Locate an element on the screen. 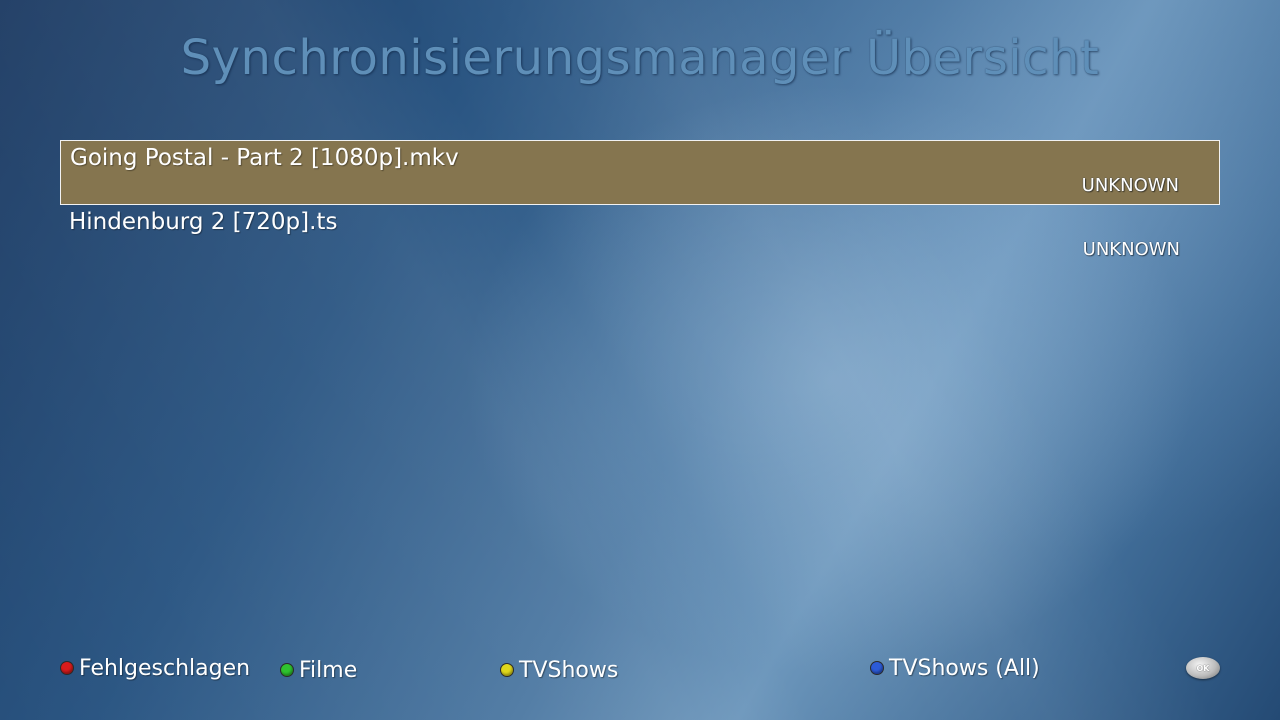 Image resolution: width=1280 pixels, height=720 pixels. list-item: Hindenburg 2 [720p].ts UNKNOWN is located at coordinates (640, 237).